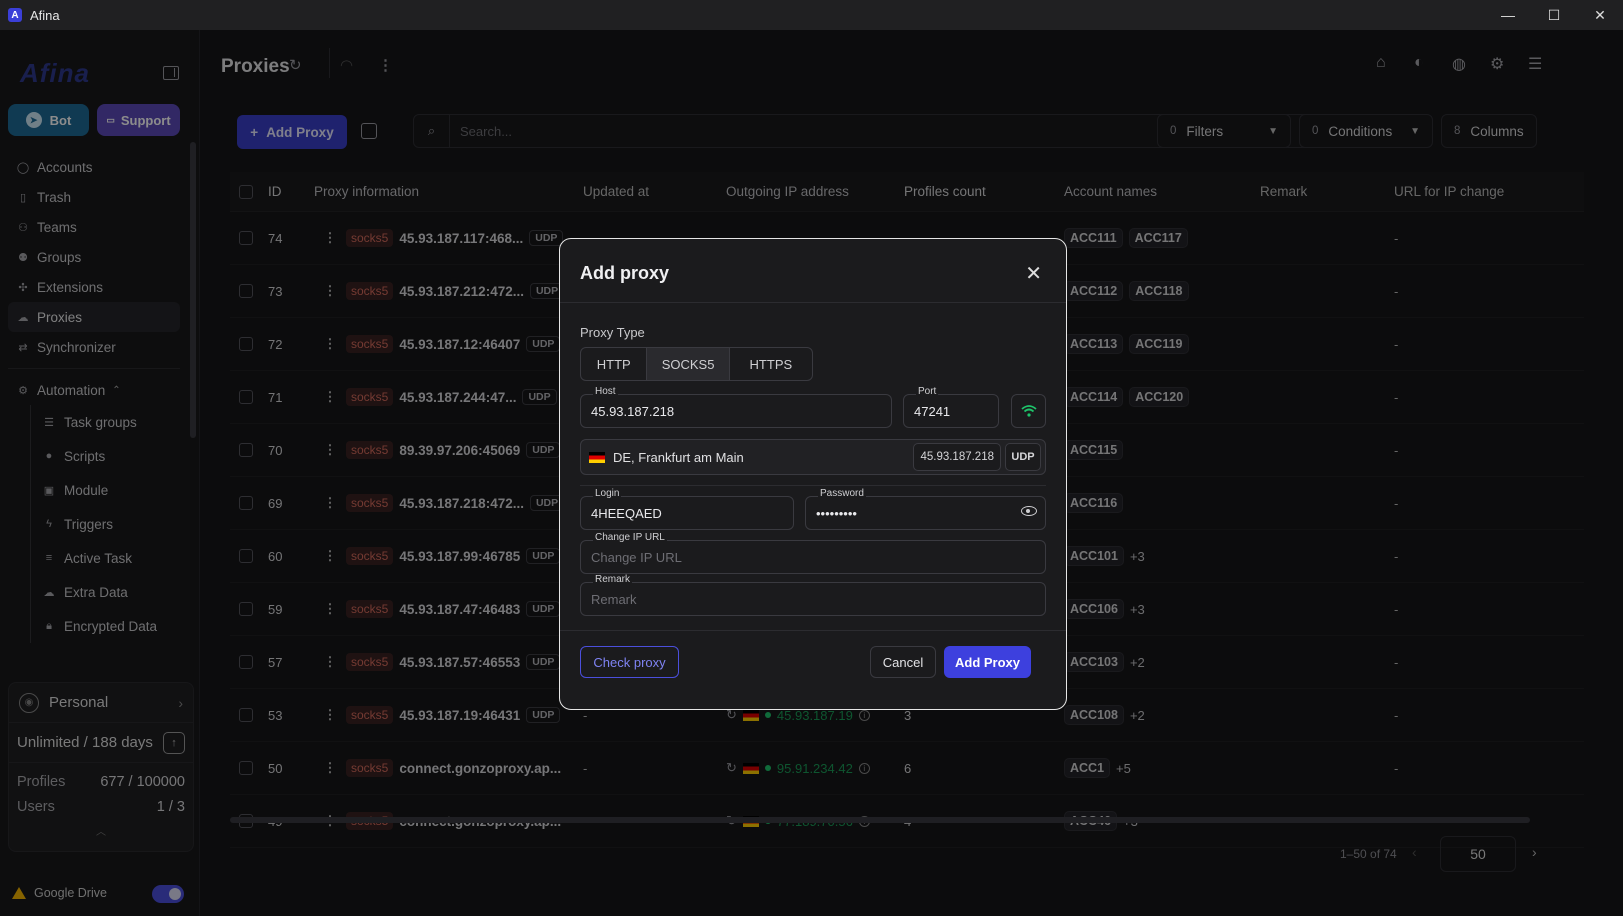 The image size is (1623, 916). I want to click on port-field: Port 47241, so click(951, 407).